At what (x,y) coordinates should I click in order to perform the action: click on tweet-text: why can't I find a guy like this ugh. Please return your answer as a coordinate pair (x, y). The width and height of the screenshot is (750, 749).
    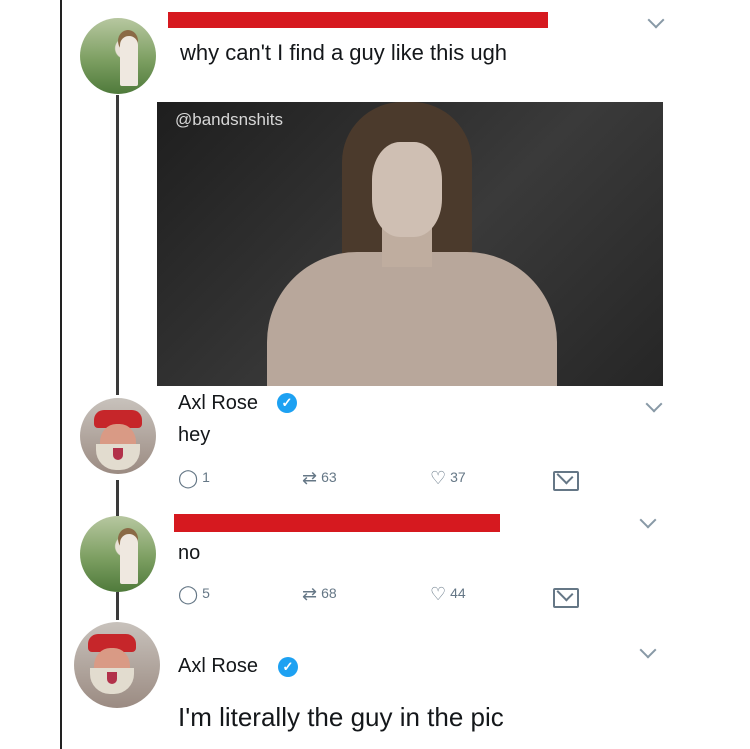
    Looking at the image, I should click on (344, 52).